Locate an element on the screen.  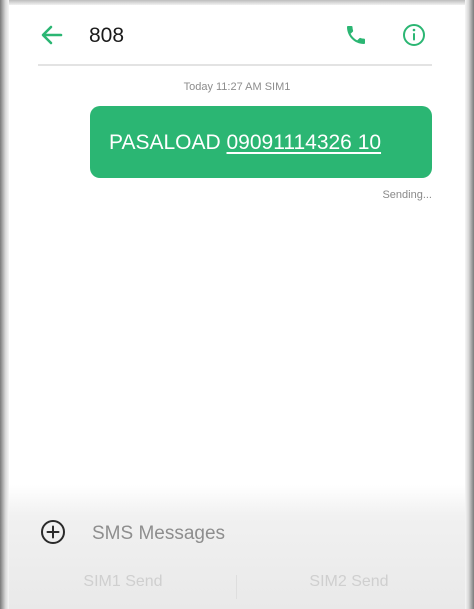
conversation-title: 808 is located at coordinates (107, 35).